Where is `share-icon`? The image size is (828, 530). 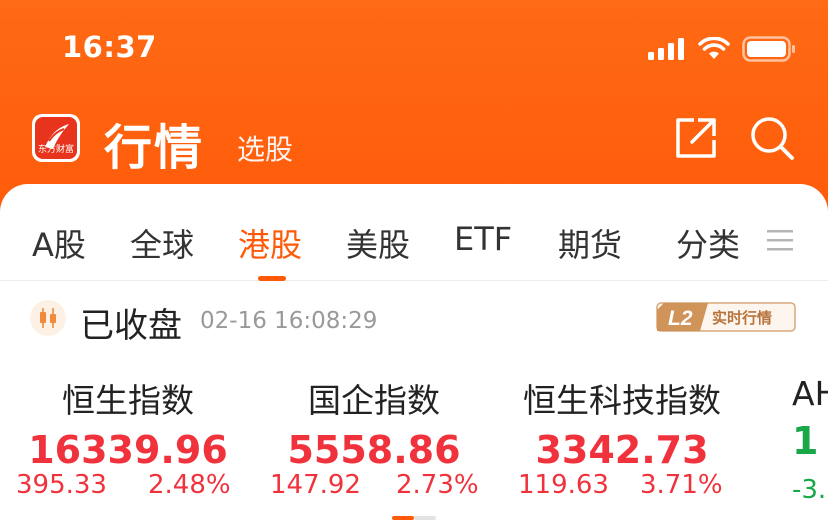
share-icon is located at coordinates (696, 138).